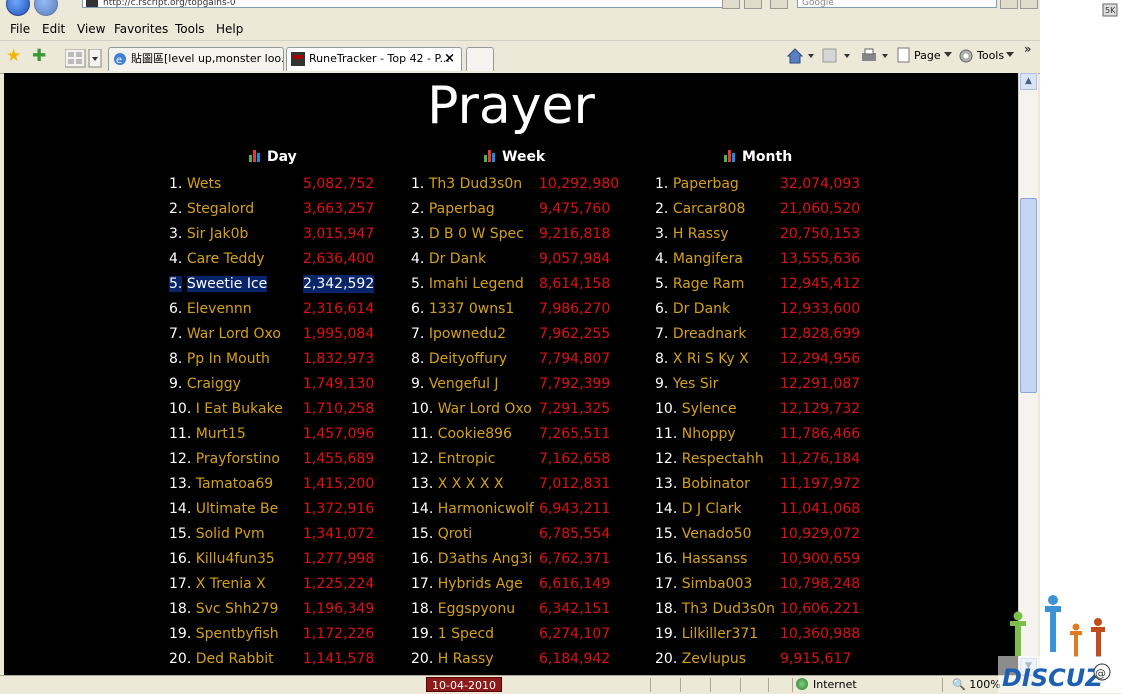  I want to click on home-icon, so click(806, 56).